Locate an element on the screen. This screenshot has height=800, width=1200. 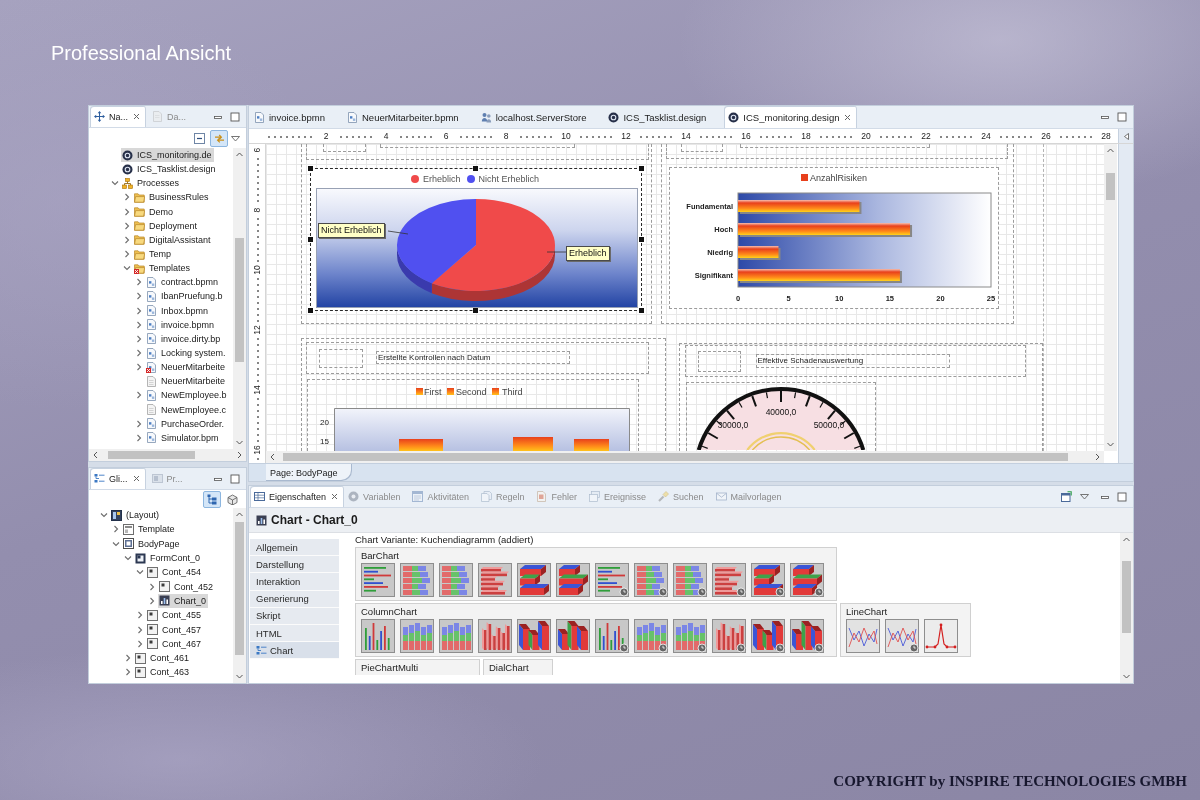
3d-bar-chart-icon is located at coordinates (729, 580).